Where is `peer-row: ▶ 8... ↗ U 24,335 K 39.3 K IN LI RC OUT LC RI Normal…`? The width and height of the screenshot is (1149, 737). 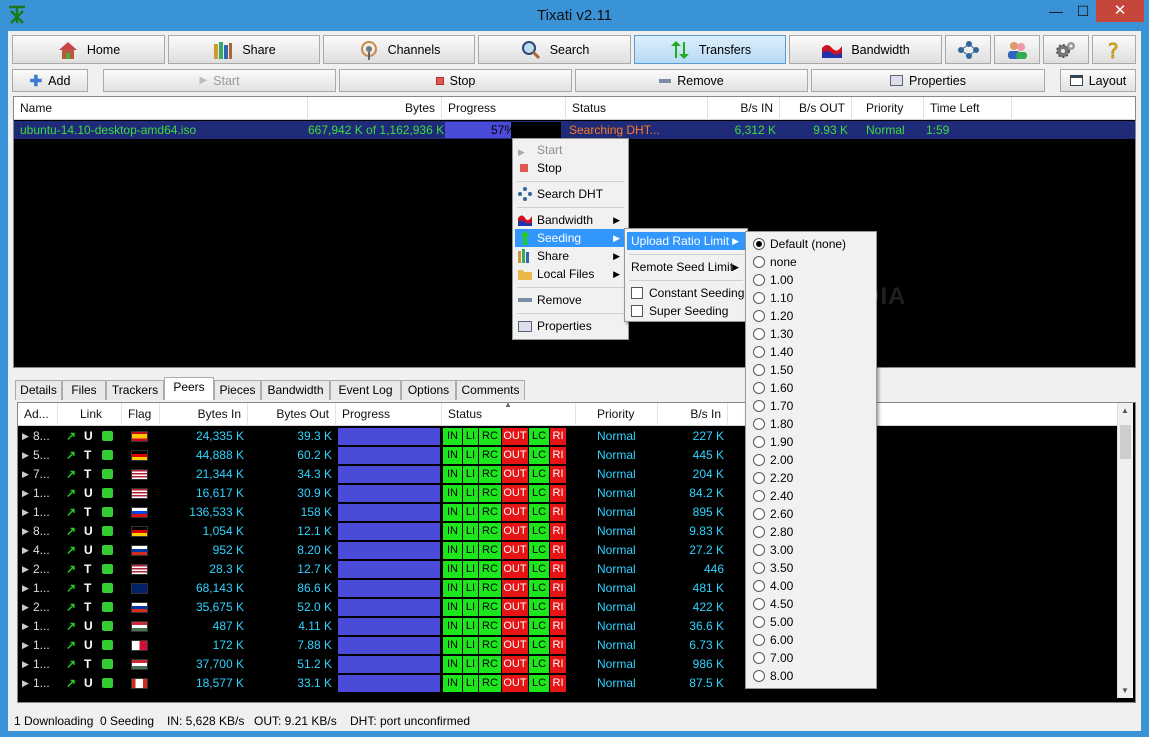
peer-row: ▶ 8... ↗ U 24,335 K 39.3 K IN LI RC OUT LC RI Normal… is located at coordinates (566, 436).